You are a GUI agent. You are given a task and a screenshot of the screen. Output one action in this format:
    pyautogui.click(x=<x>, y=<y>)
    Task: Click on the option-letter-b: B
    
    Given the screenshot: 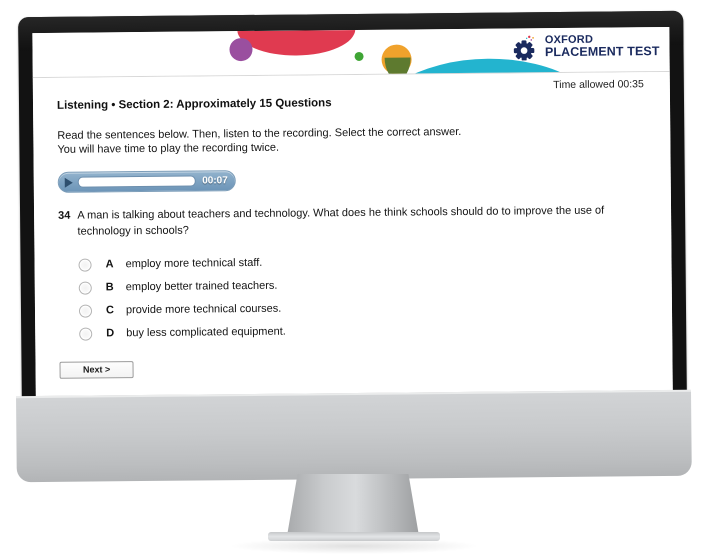 What is the action you would take?
    pyautogui.click(x=109, y=287)
    